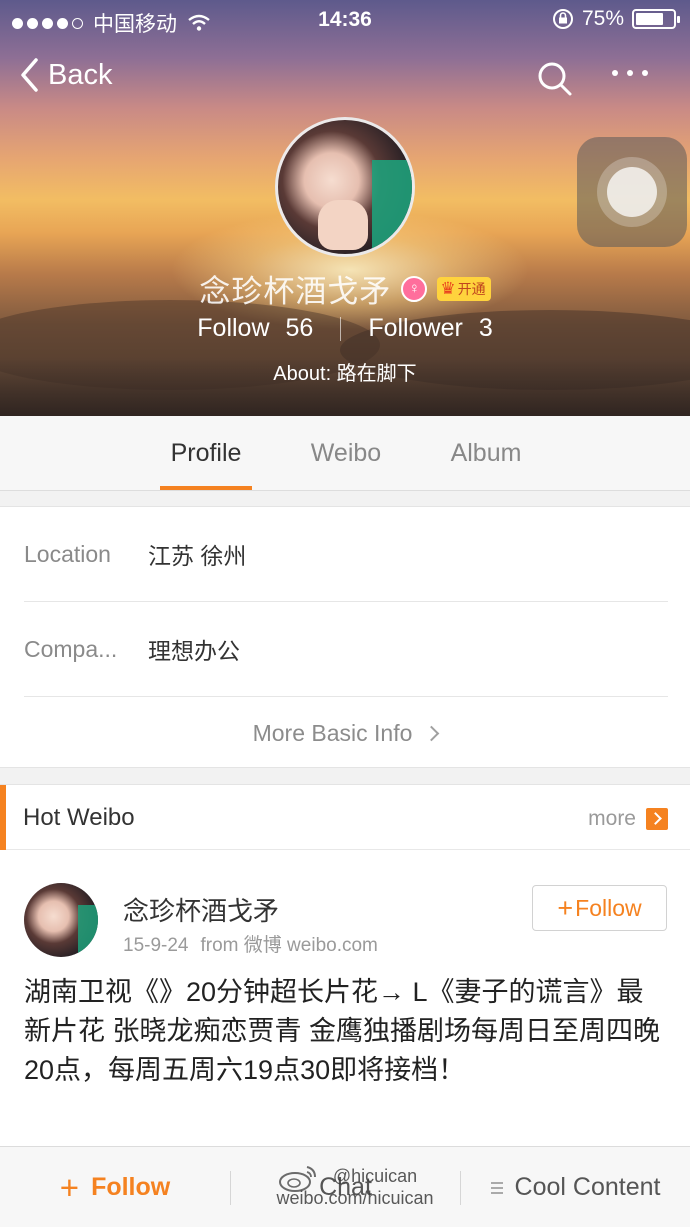  I want to click on nav-bar: Back, so click(345, 80).